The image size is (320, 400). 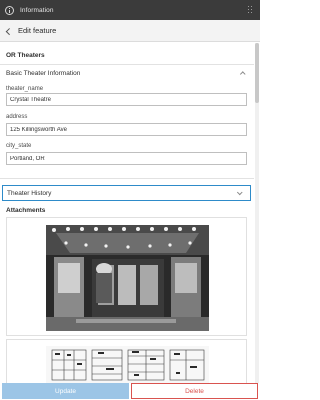 What do you see at coordinates (25, 55) in the screenshot?
I see `layer-name: OR Theaters` at bounding box center [25, 55].